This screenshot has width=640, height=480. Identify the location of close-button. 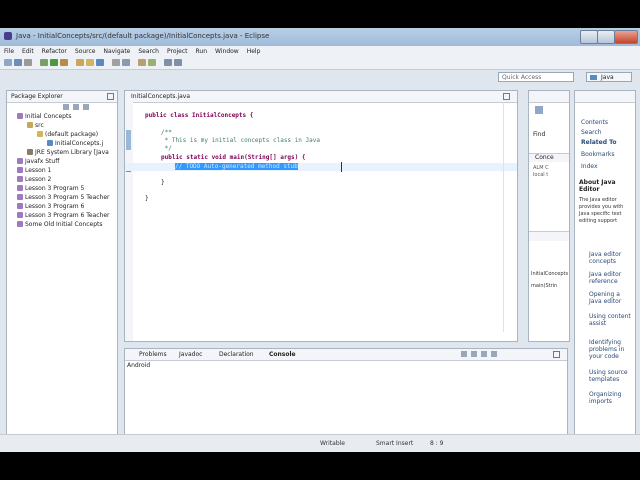
(626, 37).